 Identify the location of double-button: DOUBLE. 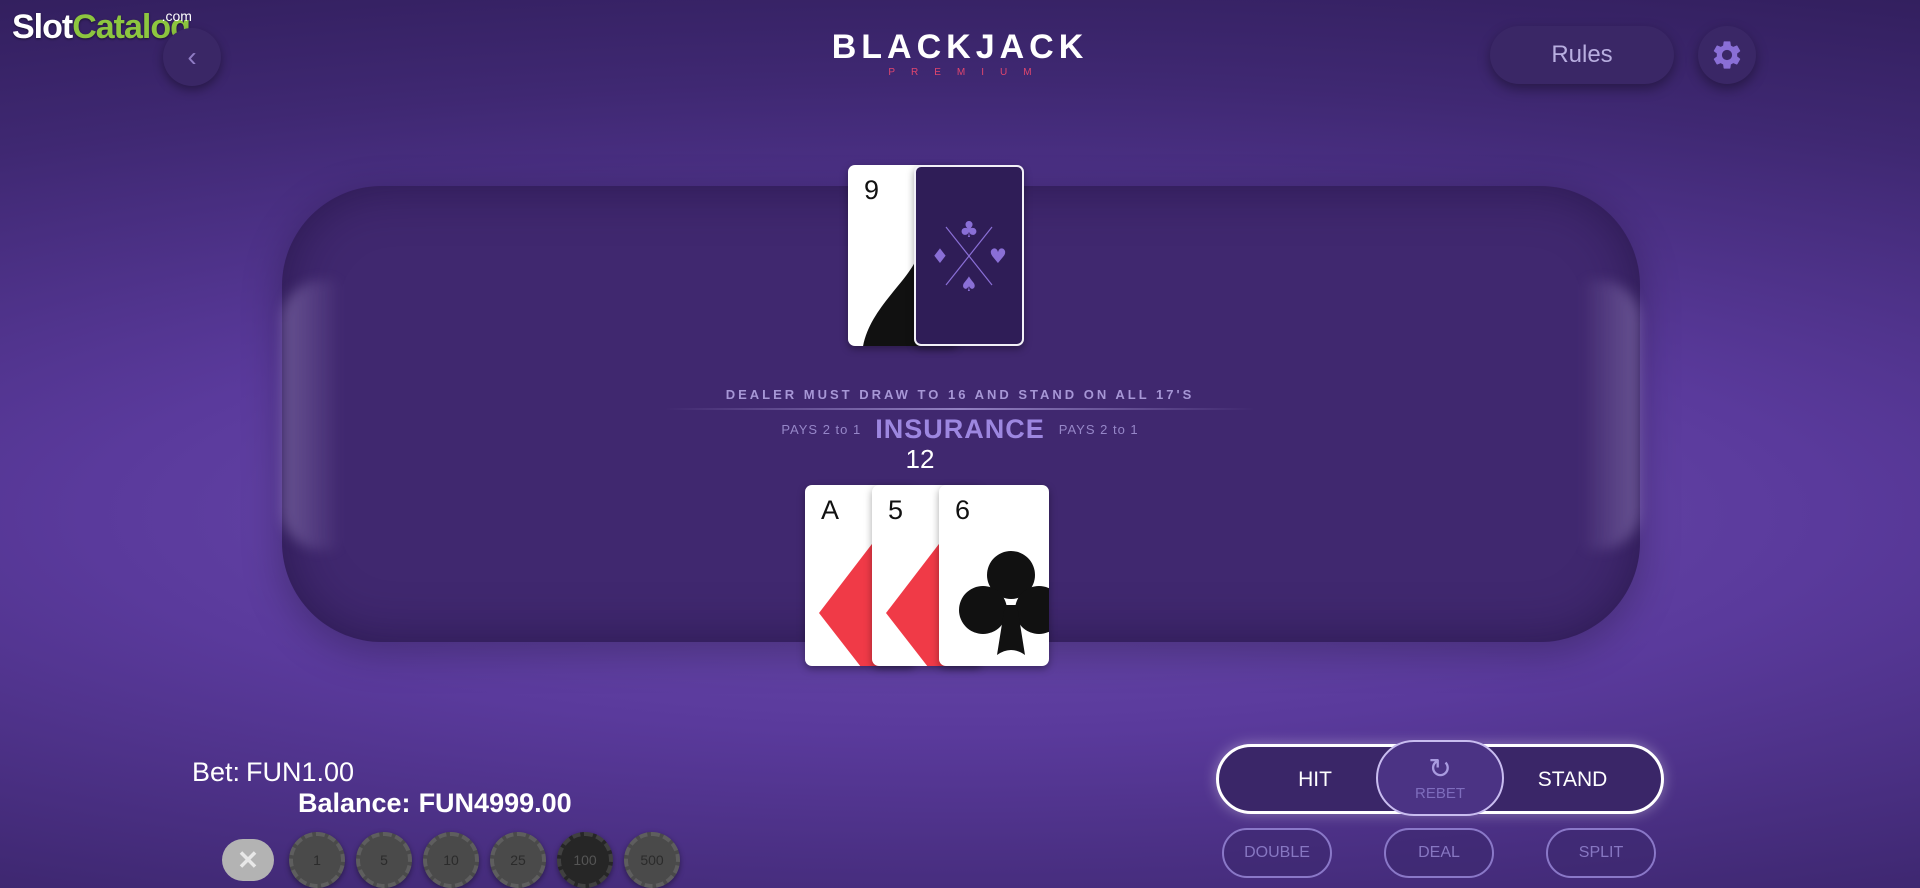
(1277, 853).